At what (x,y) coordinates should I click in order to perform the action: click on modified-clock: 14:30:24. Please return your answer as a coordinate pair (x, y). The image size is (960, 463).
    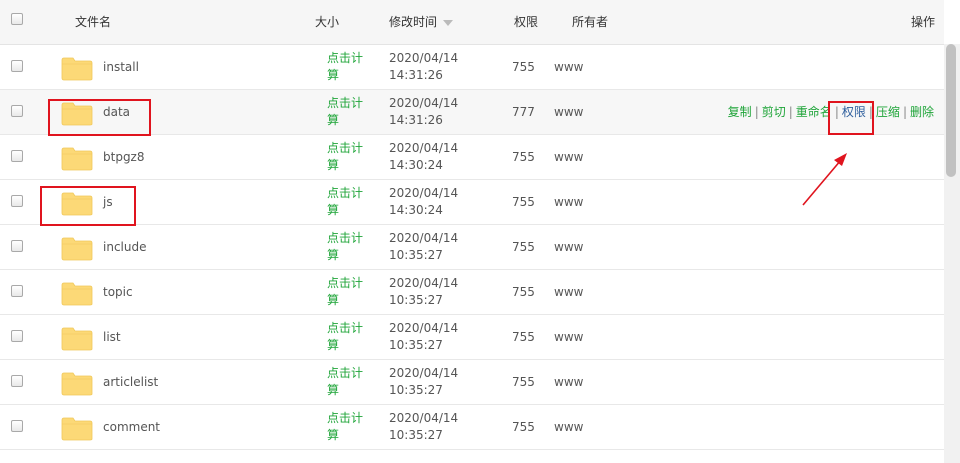
    Looking at the image, I should click on (416, 210).